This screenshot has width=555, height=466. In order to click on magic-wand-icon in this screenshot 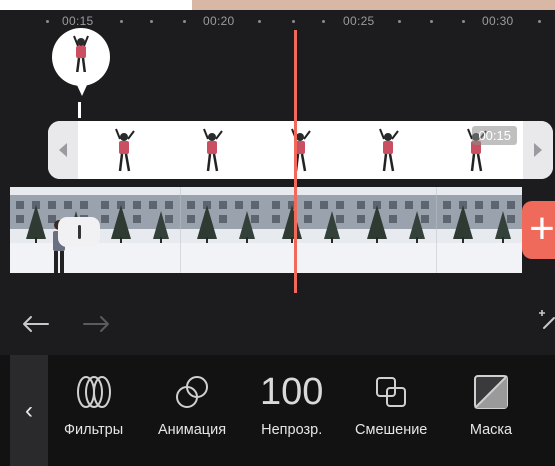, I will do `click(547, 319)`.